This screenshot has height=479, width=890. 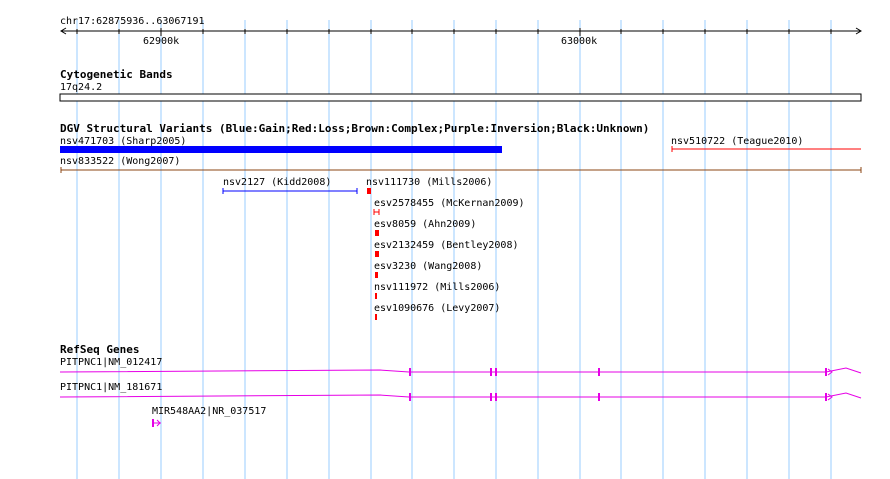 What do you see at coordinates (116, 74) in the screenshot?
I see `cytoband-track-title: Cytogenetic Bands` at bounding box center [116, 74].